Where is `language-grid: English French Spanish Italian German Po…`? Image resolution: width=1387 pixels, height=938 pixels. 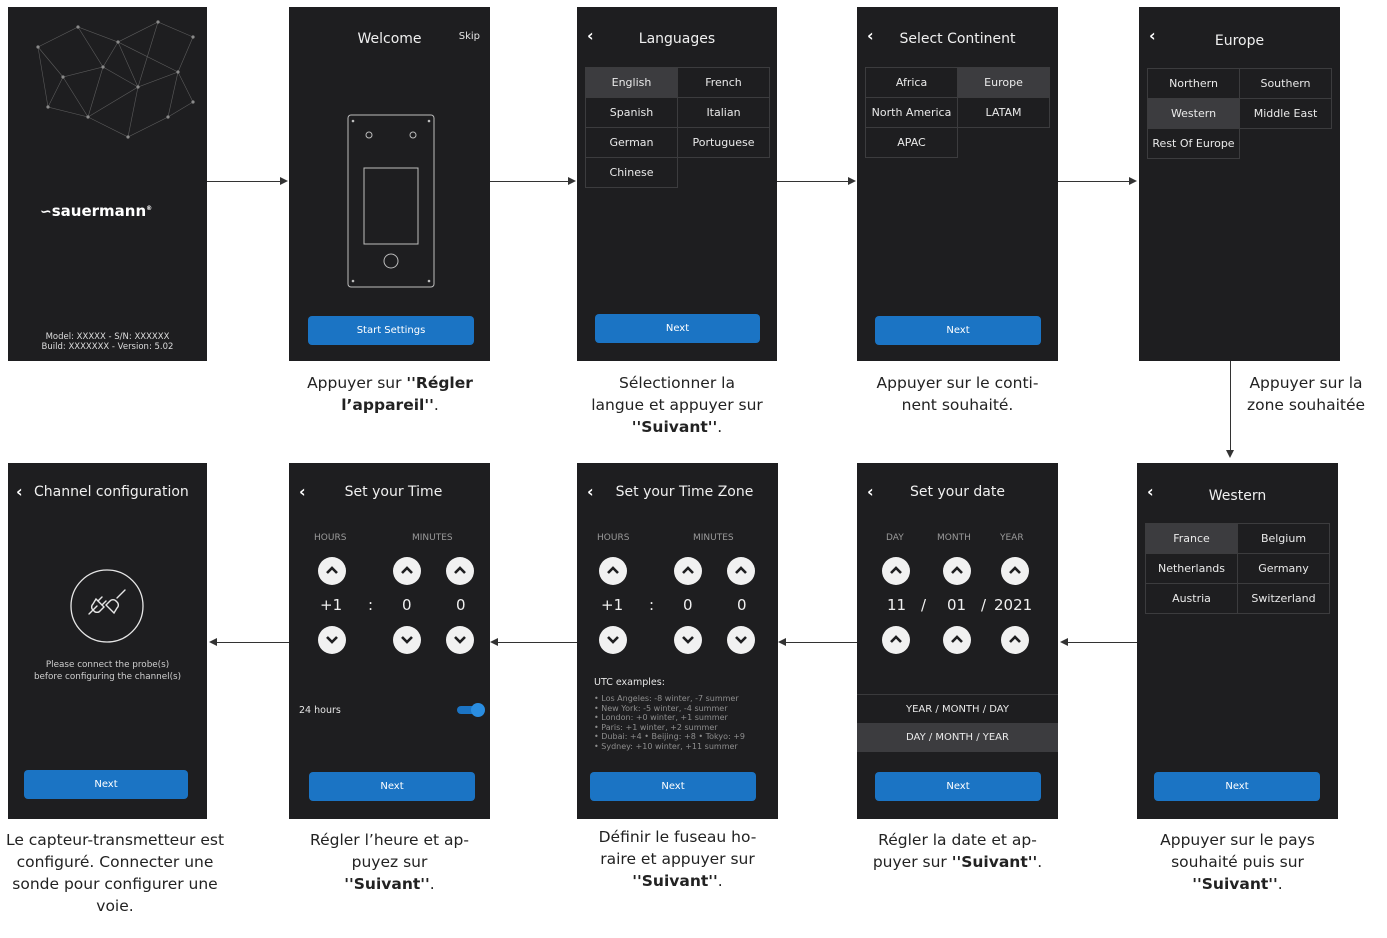 language-grid: English French Spanish Italian German Po… is located at coordinates (677, 127).